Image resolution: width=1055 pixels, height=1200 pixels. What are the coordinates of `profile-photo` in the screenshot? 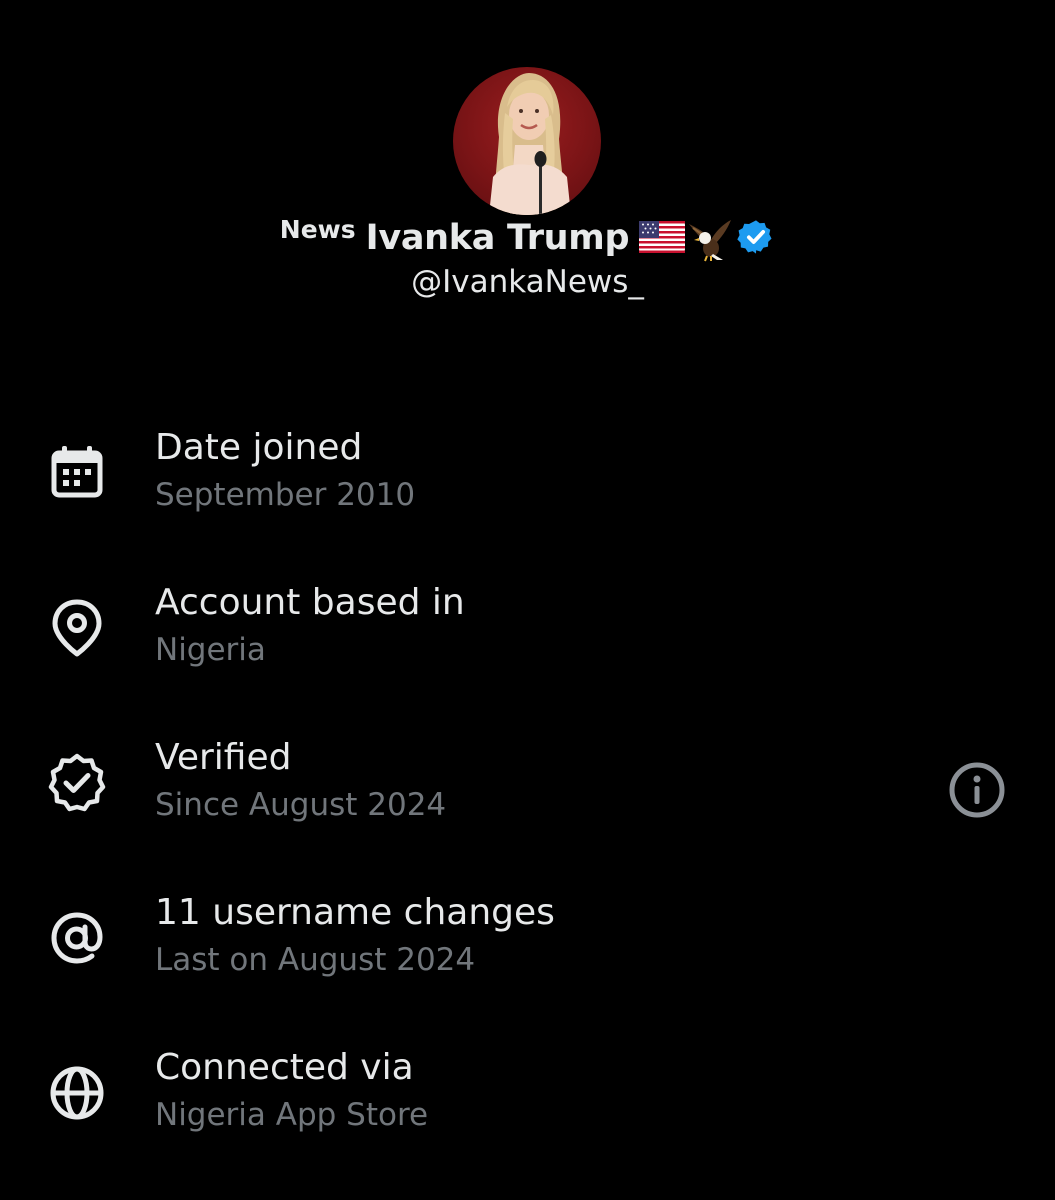 It's located at (530, 144).